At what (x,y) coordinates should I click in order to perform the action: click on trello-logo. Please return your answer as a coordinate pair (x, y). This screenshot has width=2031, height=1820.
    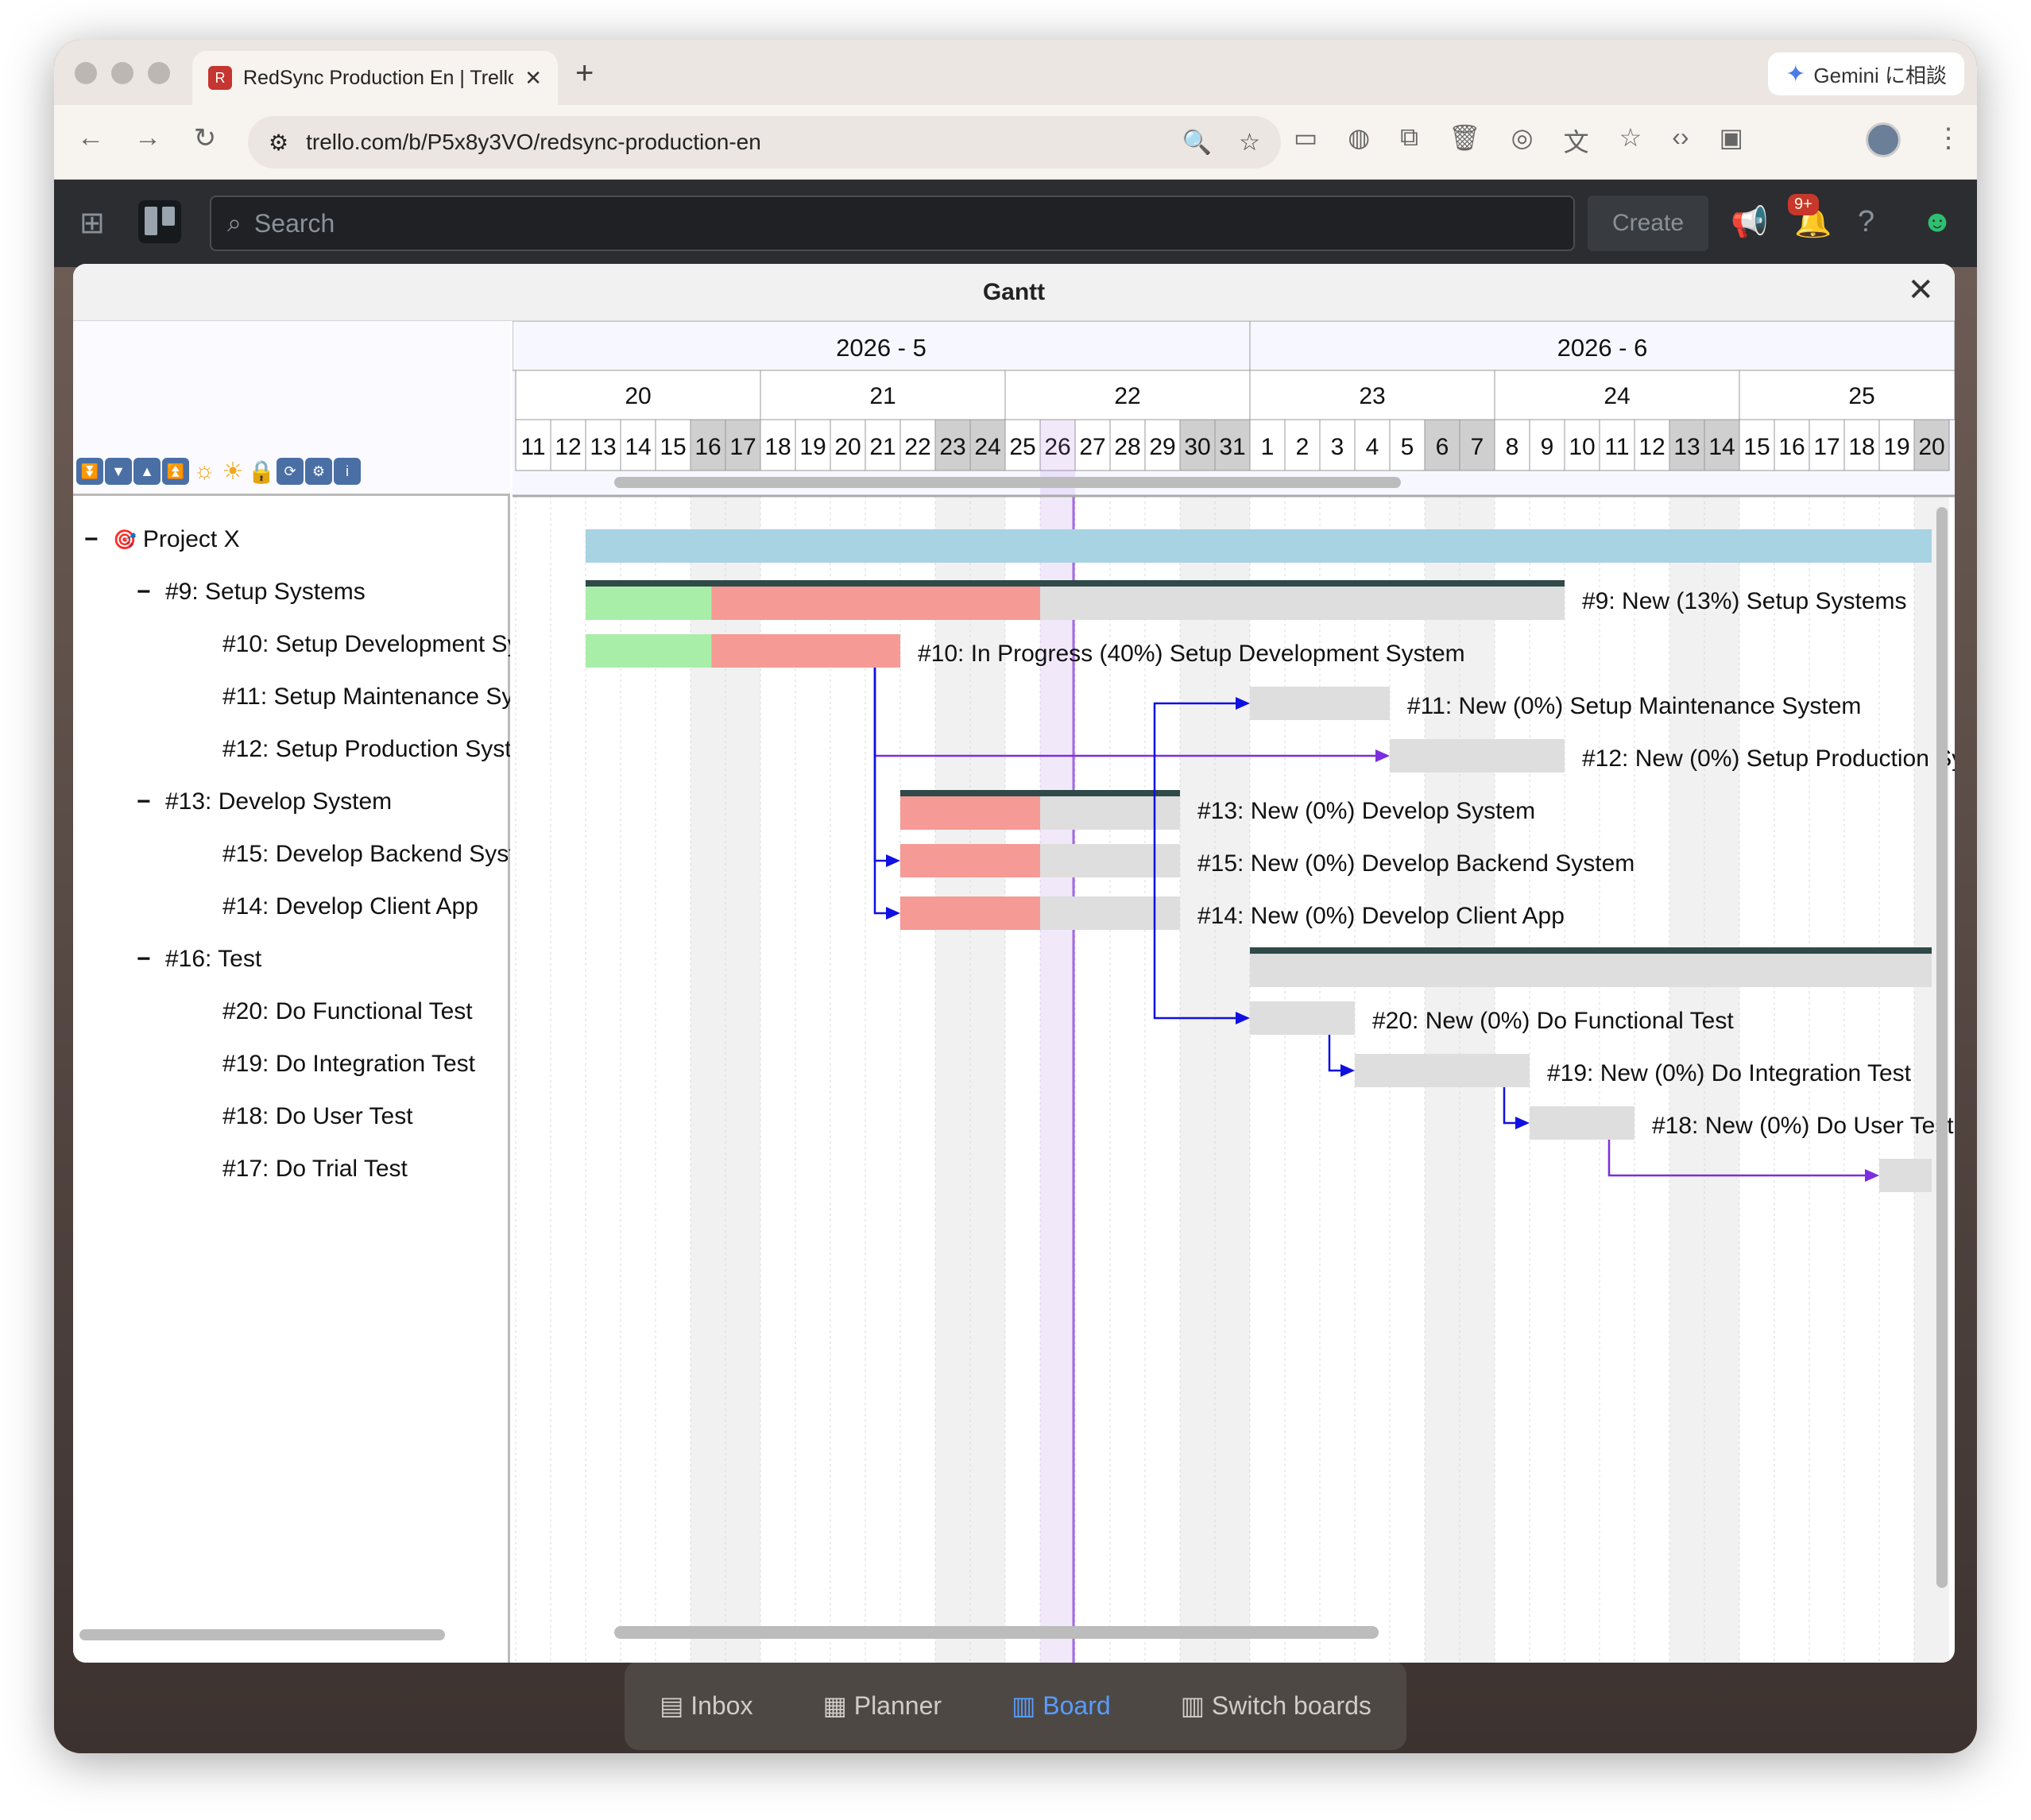
    Looking at the image, I should click on (159, 221).